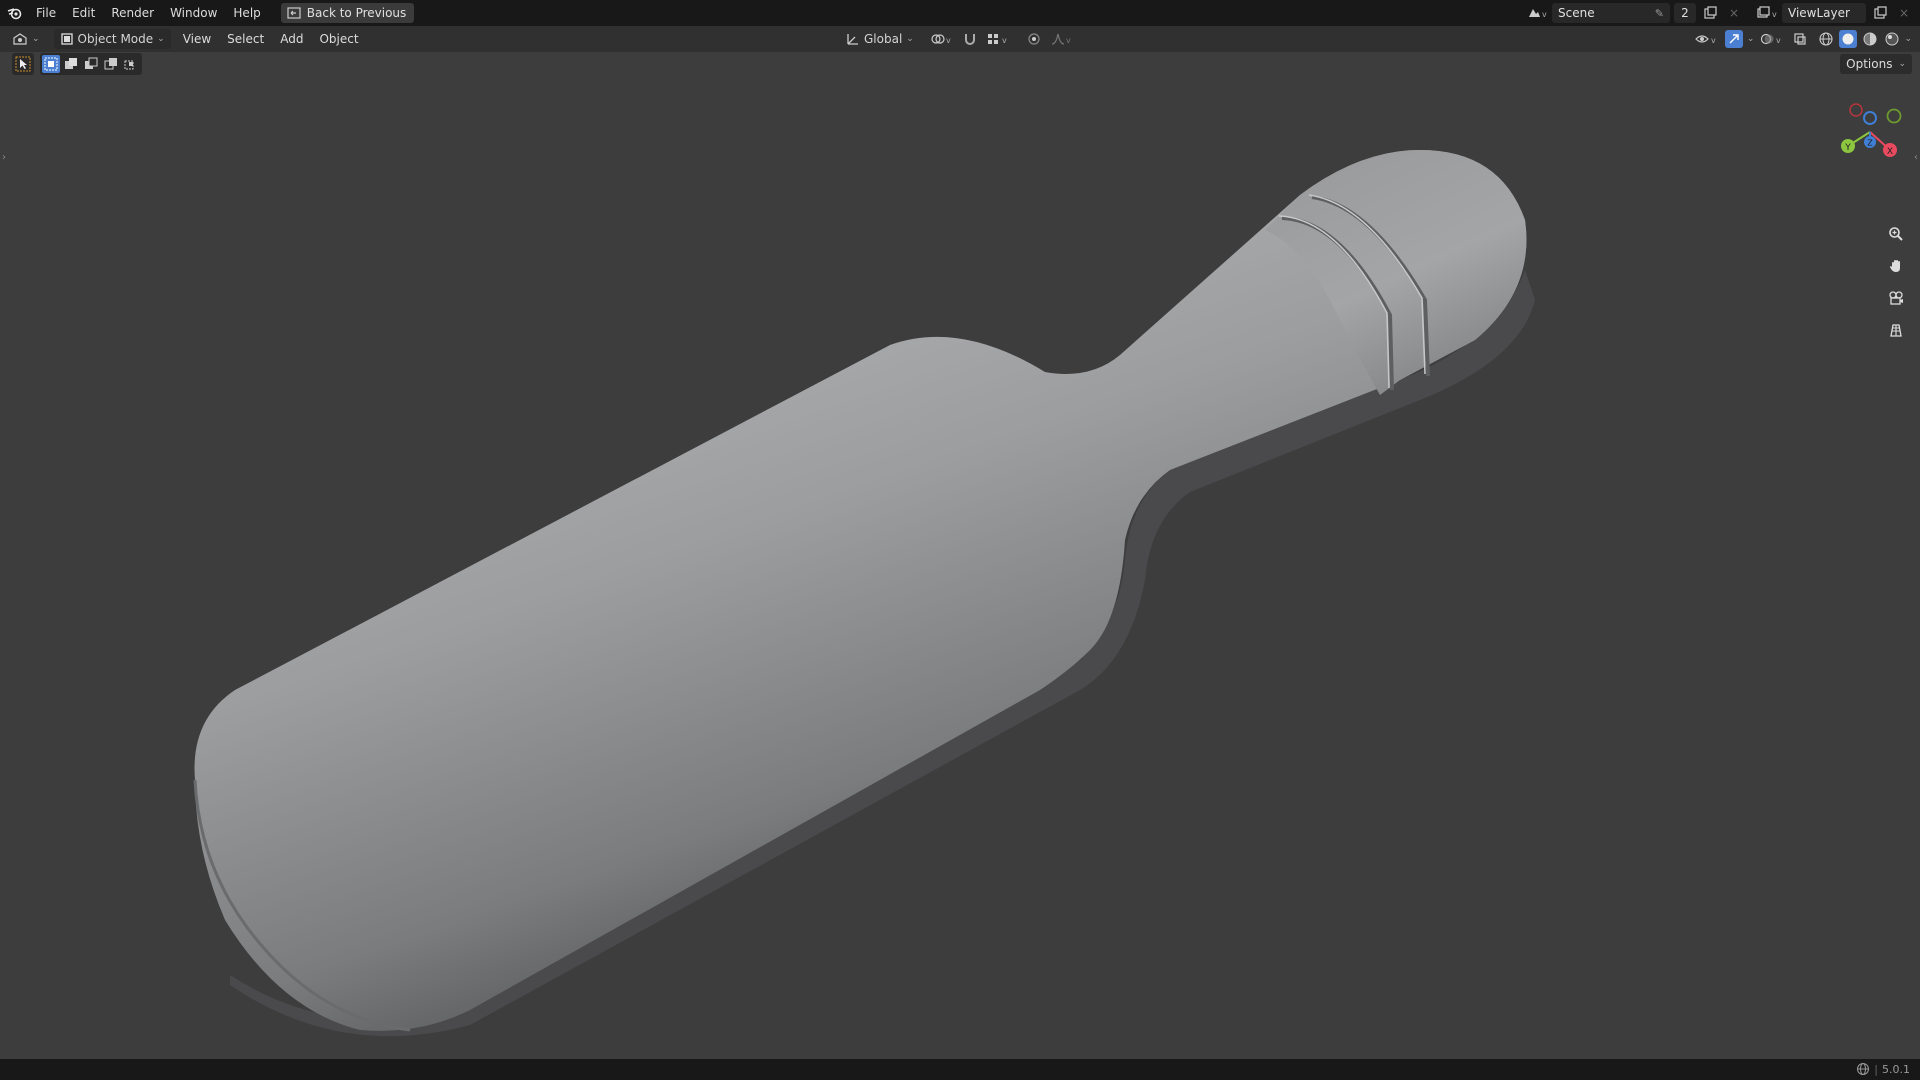  What do you see at coordinates (132, 13) in the screenshot?
I see `menu-render: Render` at bounding box center [132, 13].